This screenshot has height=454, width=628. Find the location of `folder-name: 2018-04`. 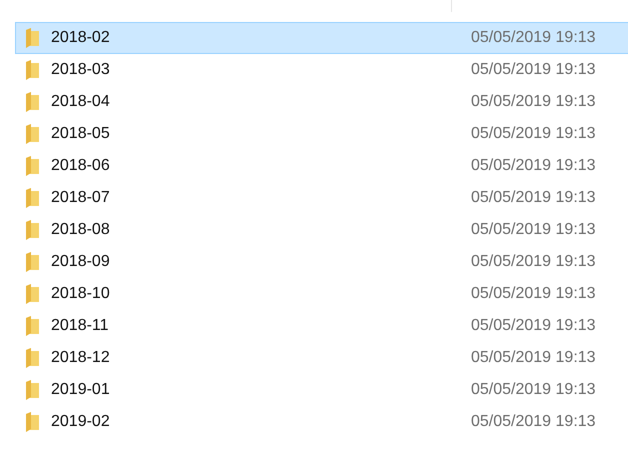

folder-name: 2018-04 is located at coordinates (81, 102).